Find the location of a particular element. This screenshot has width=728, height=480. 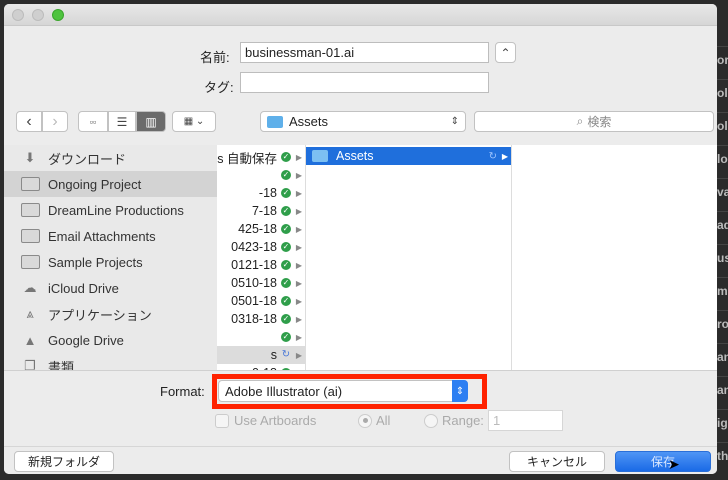

list-item: 0423-18 ✓ ▶ is located at coordinates (261, 247).